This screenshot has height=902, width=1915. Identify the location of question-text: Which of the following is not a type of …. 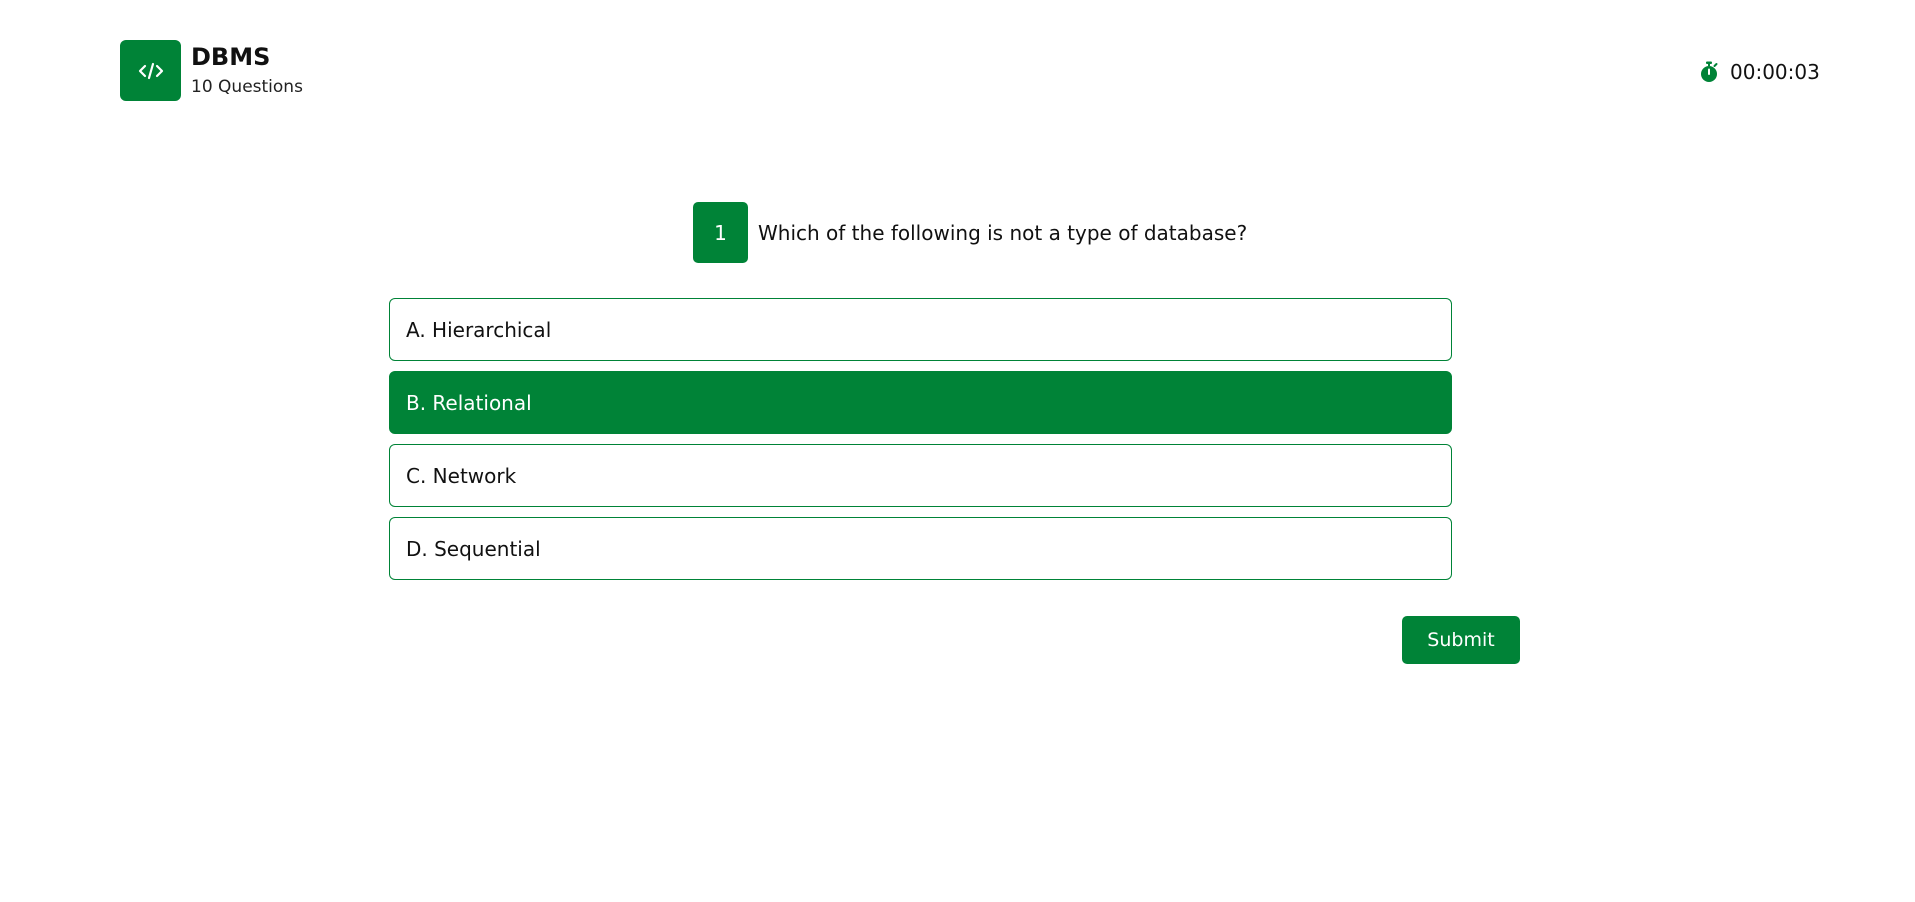
(1003, 232).